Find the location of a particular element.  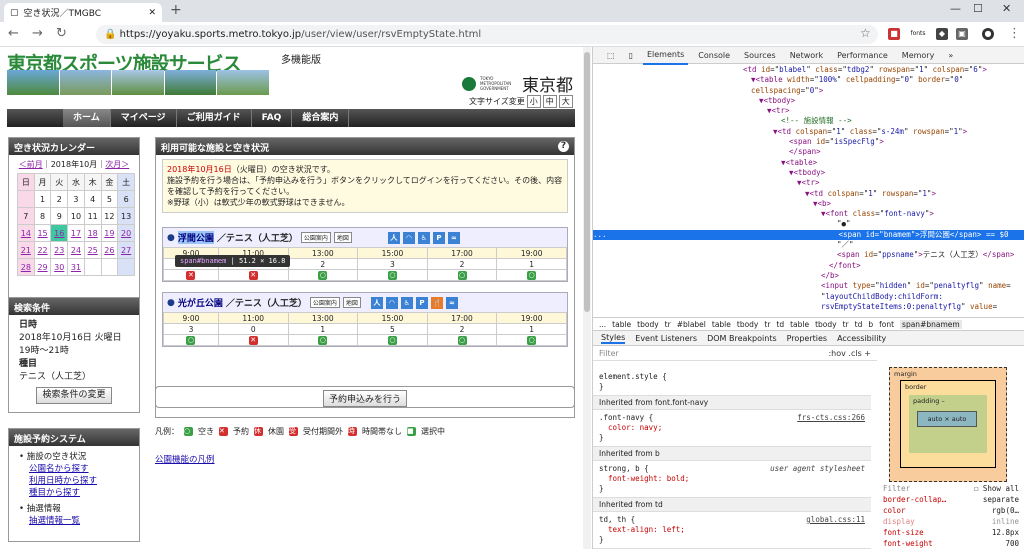

new-tab-button: + is located at coordinates (176, 10).